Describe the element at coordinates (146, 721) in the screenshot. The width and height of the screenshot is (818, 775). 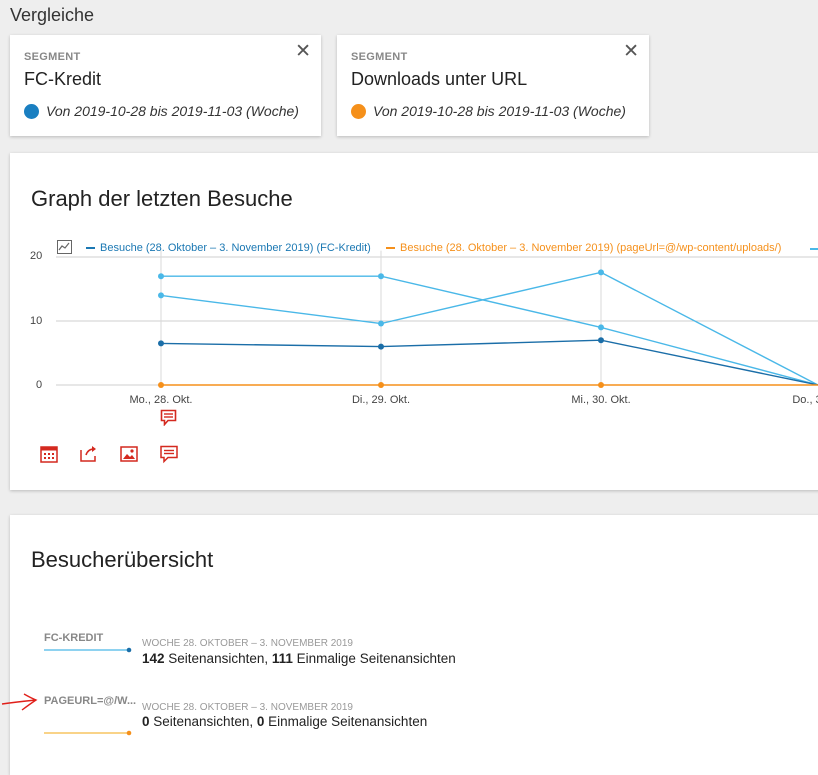
I see `pageviews-count: 0` at that location.